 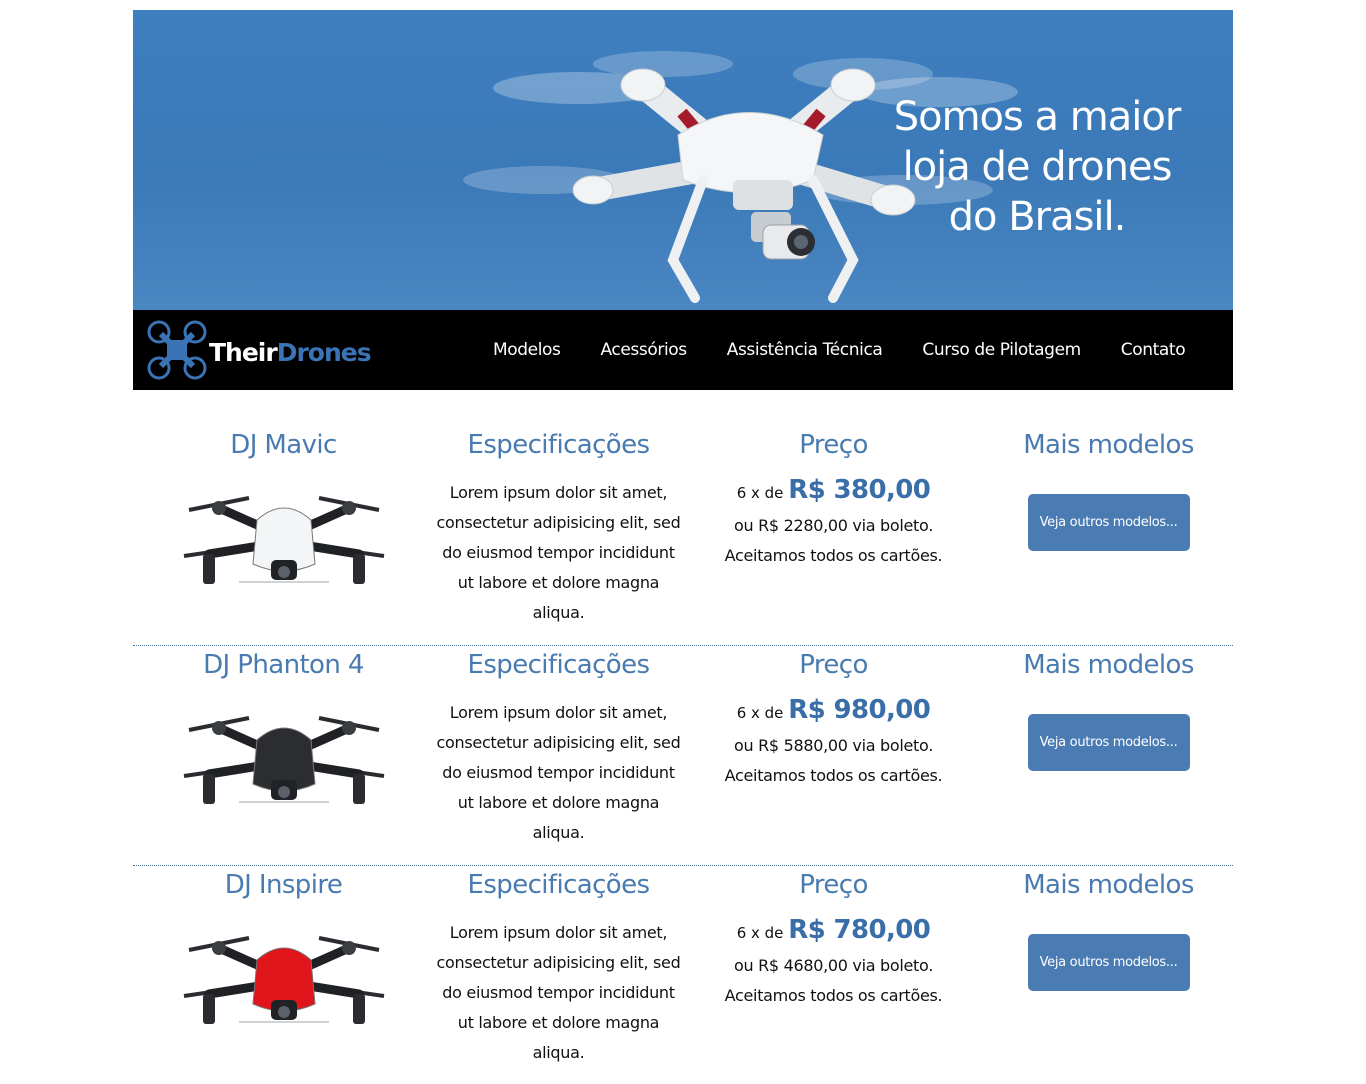 I want to click on product-name: DJ Mavic, so click(x=283, y=445).